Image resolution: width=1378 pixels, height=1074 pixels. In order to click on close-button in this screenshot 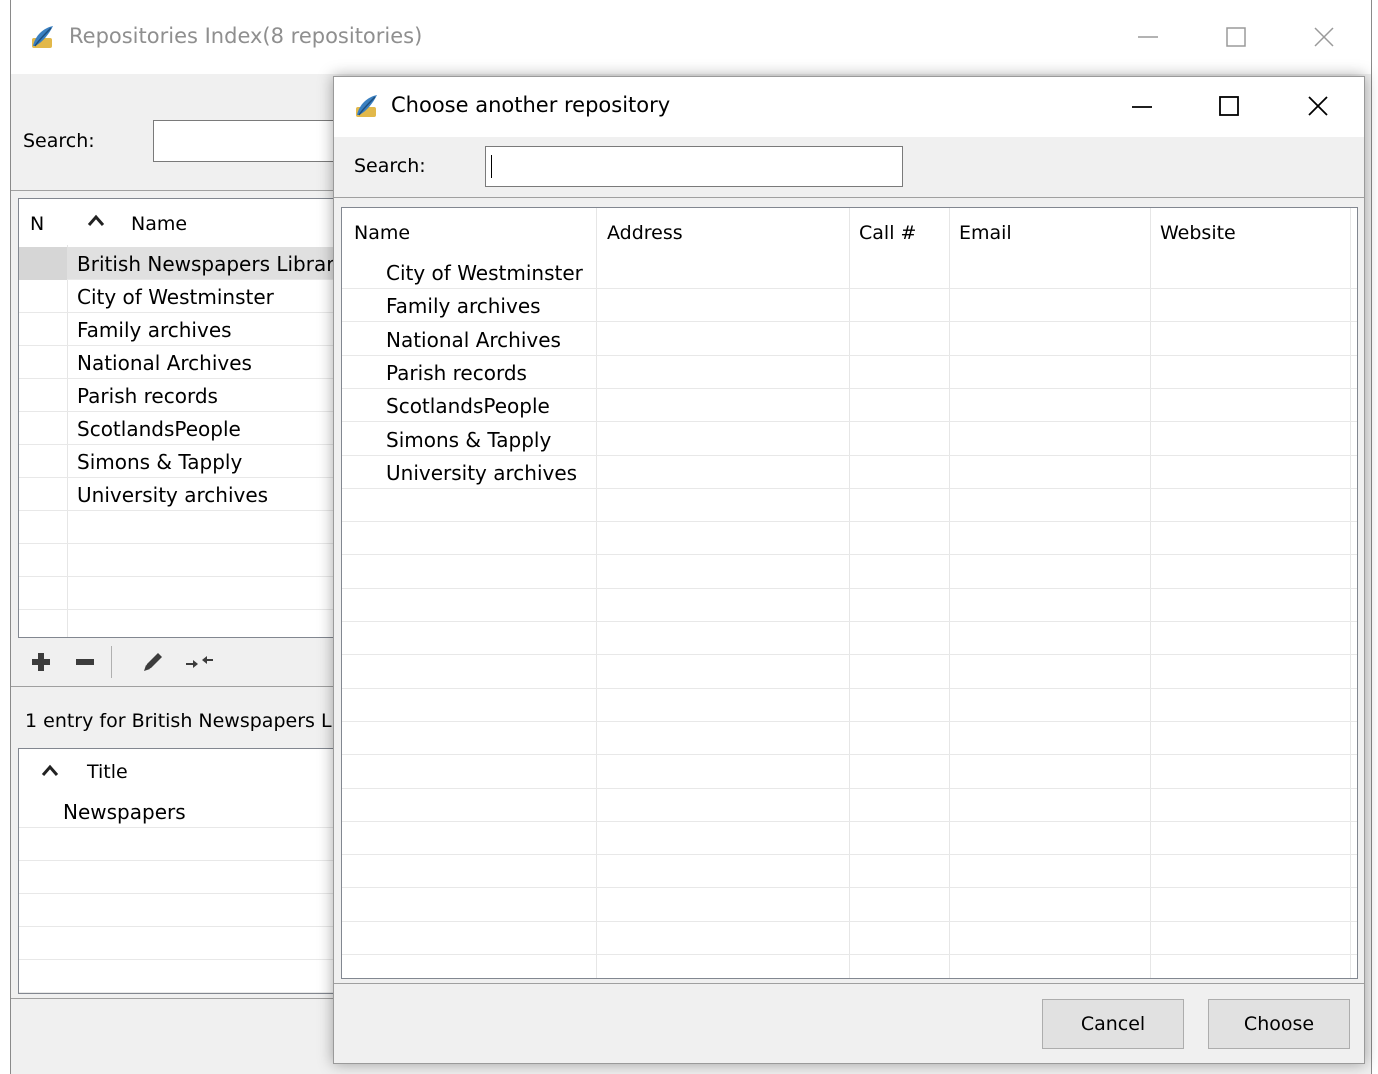, I will do `click(1324, 37)`.